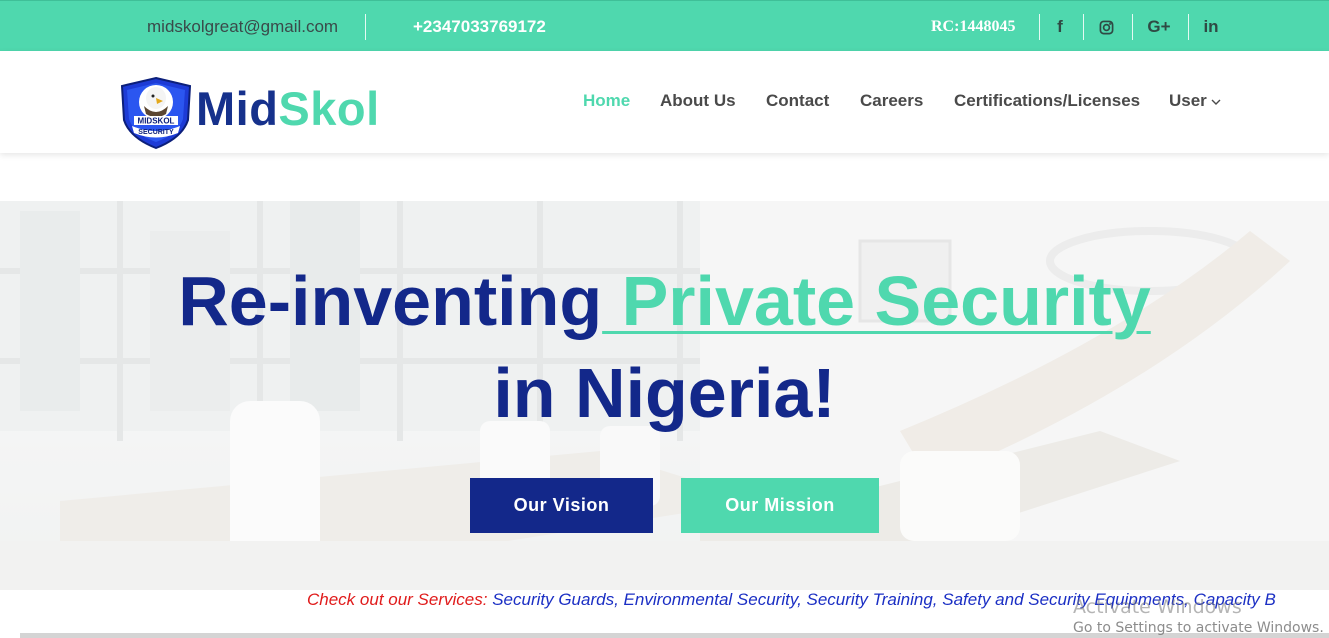 This screenshot has width=1329, height=638. Describe the element at coordinates (606, 101) in the screenshot. I see `nav-home: Home` at that location.